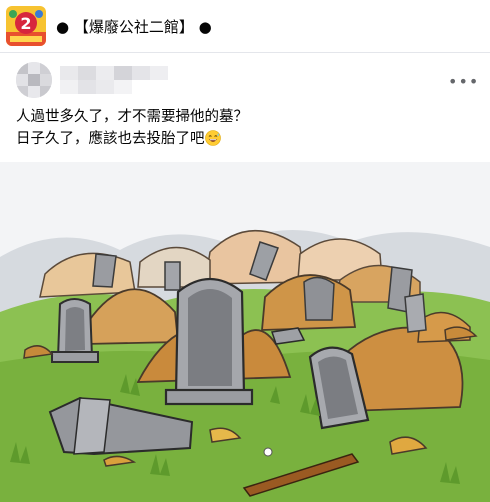 This screenshot has height=502, width=490. I want to click on group-logo-icon: 2, so click(26, 26).